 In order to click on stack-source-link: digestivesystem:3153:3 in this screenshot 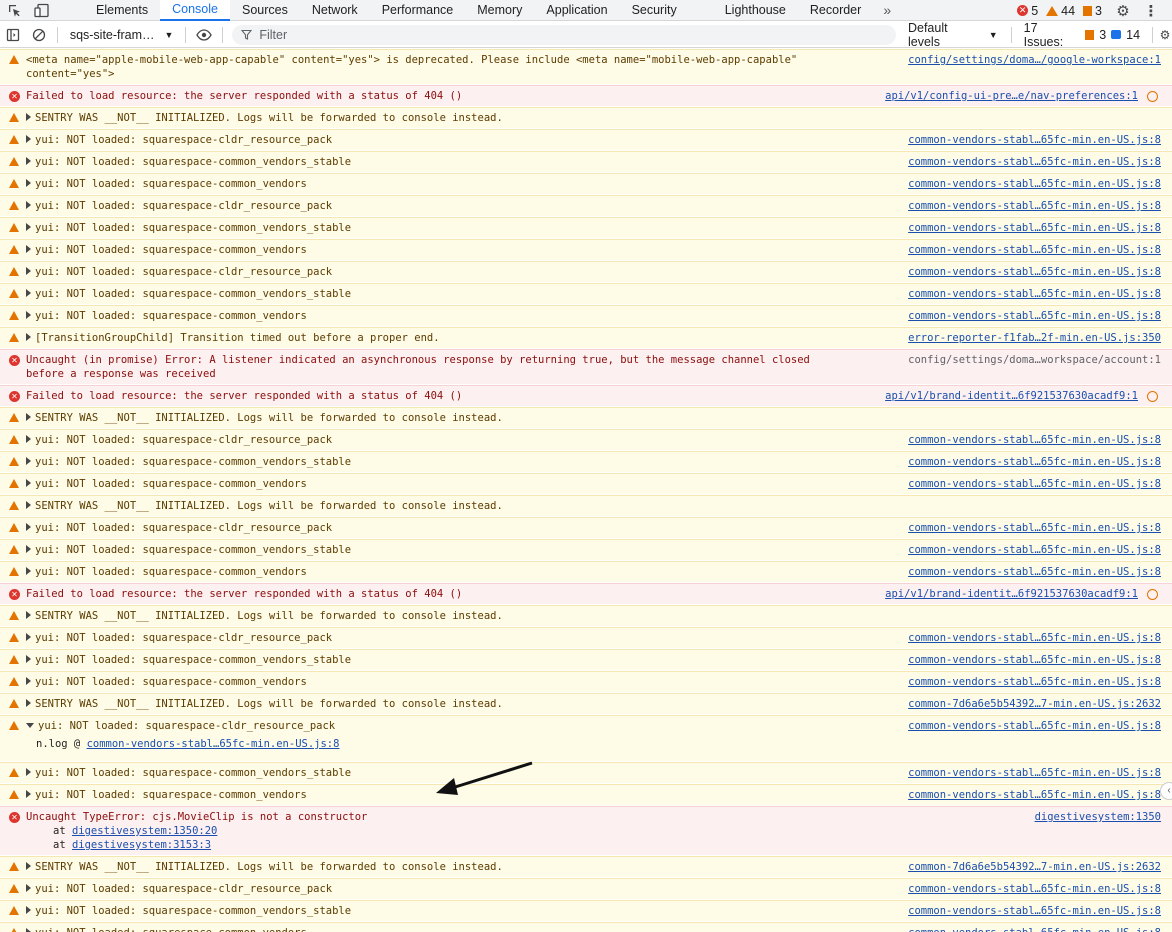, I will do `click(141, 845)`.